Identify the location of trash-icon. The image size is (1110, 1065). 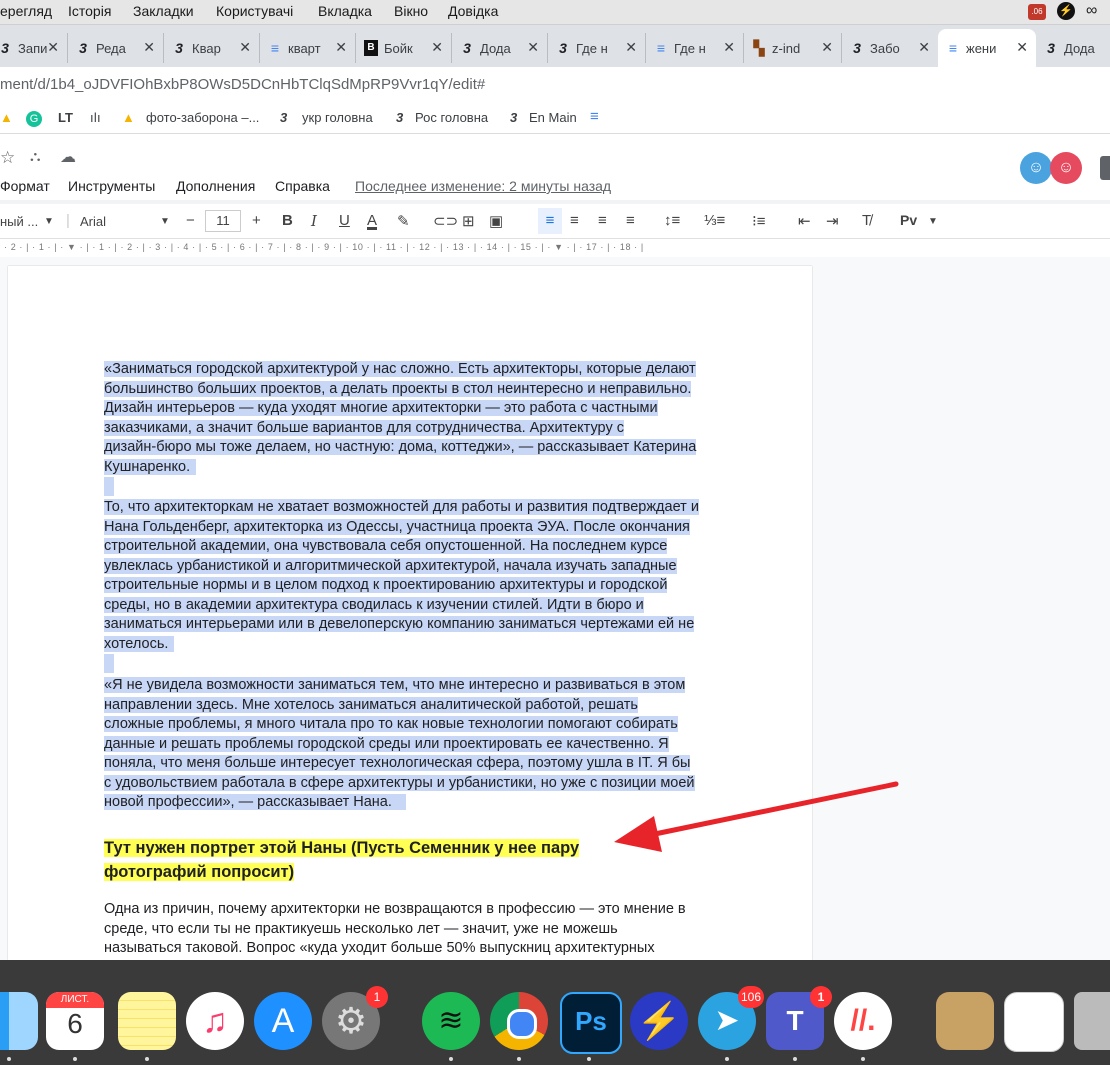
(1092, 1021).